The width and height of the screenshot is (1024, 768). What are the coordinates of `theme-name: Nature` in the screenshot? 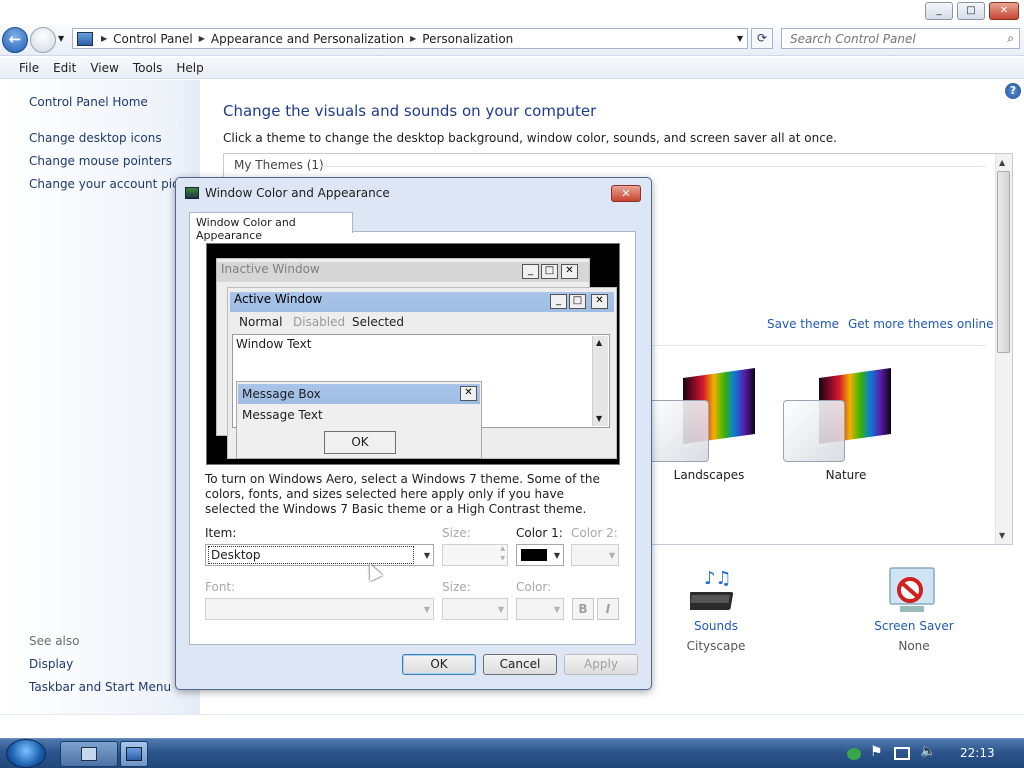 It's located at (846, 475).